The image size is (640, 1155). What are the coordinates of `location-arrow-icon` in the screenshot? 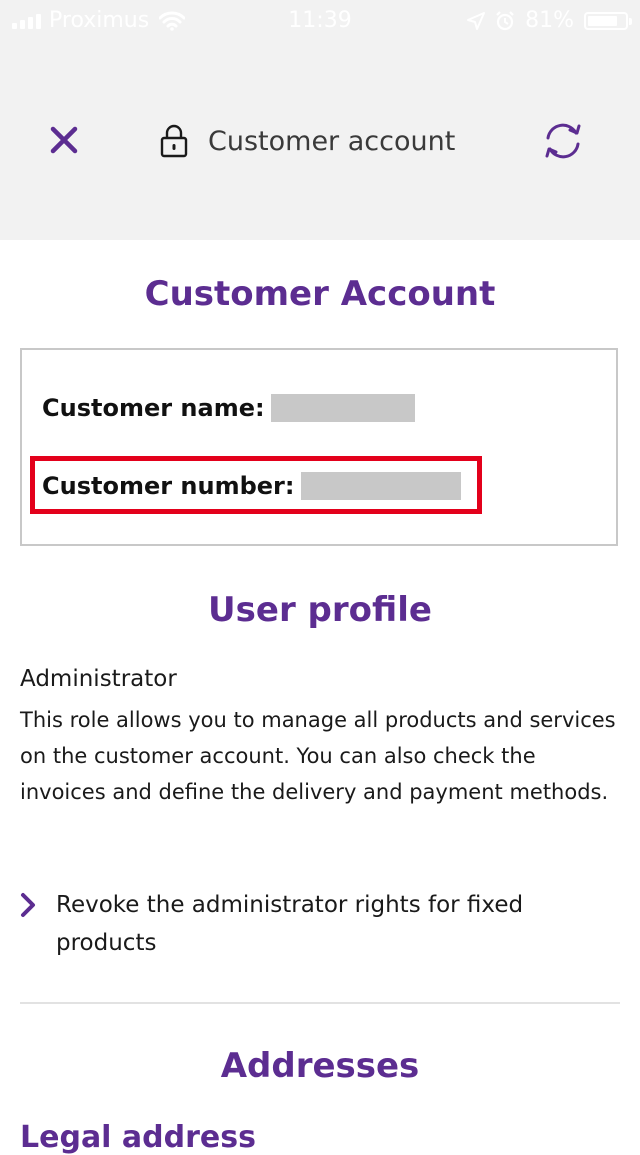 It's located at (476, 20).